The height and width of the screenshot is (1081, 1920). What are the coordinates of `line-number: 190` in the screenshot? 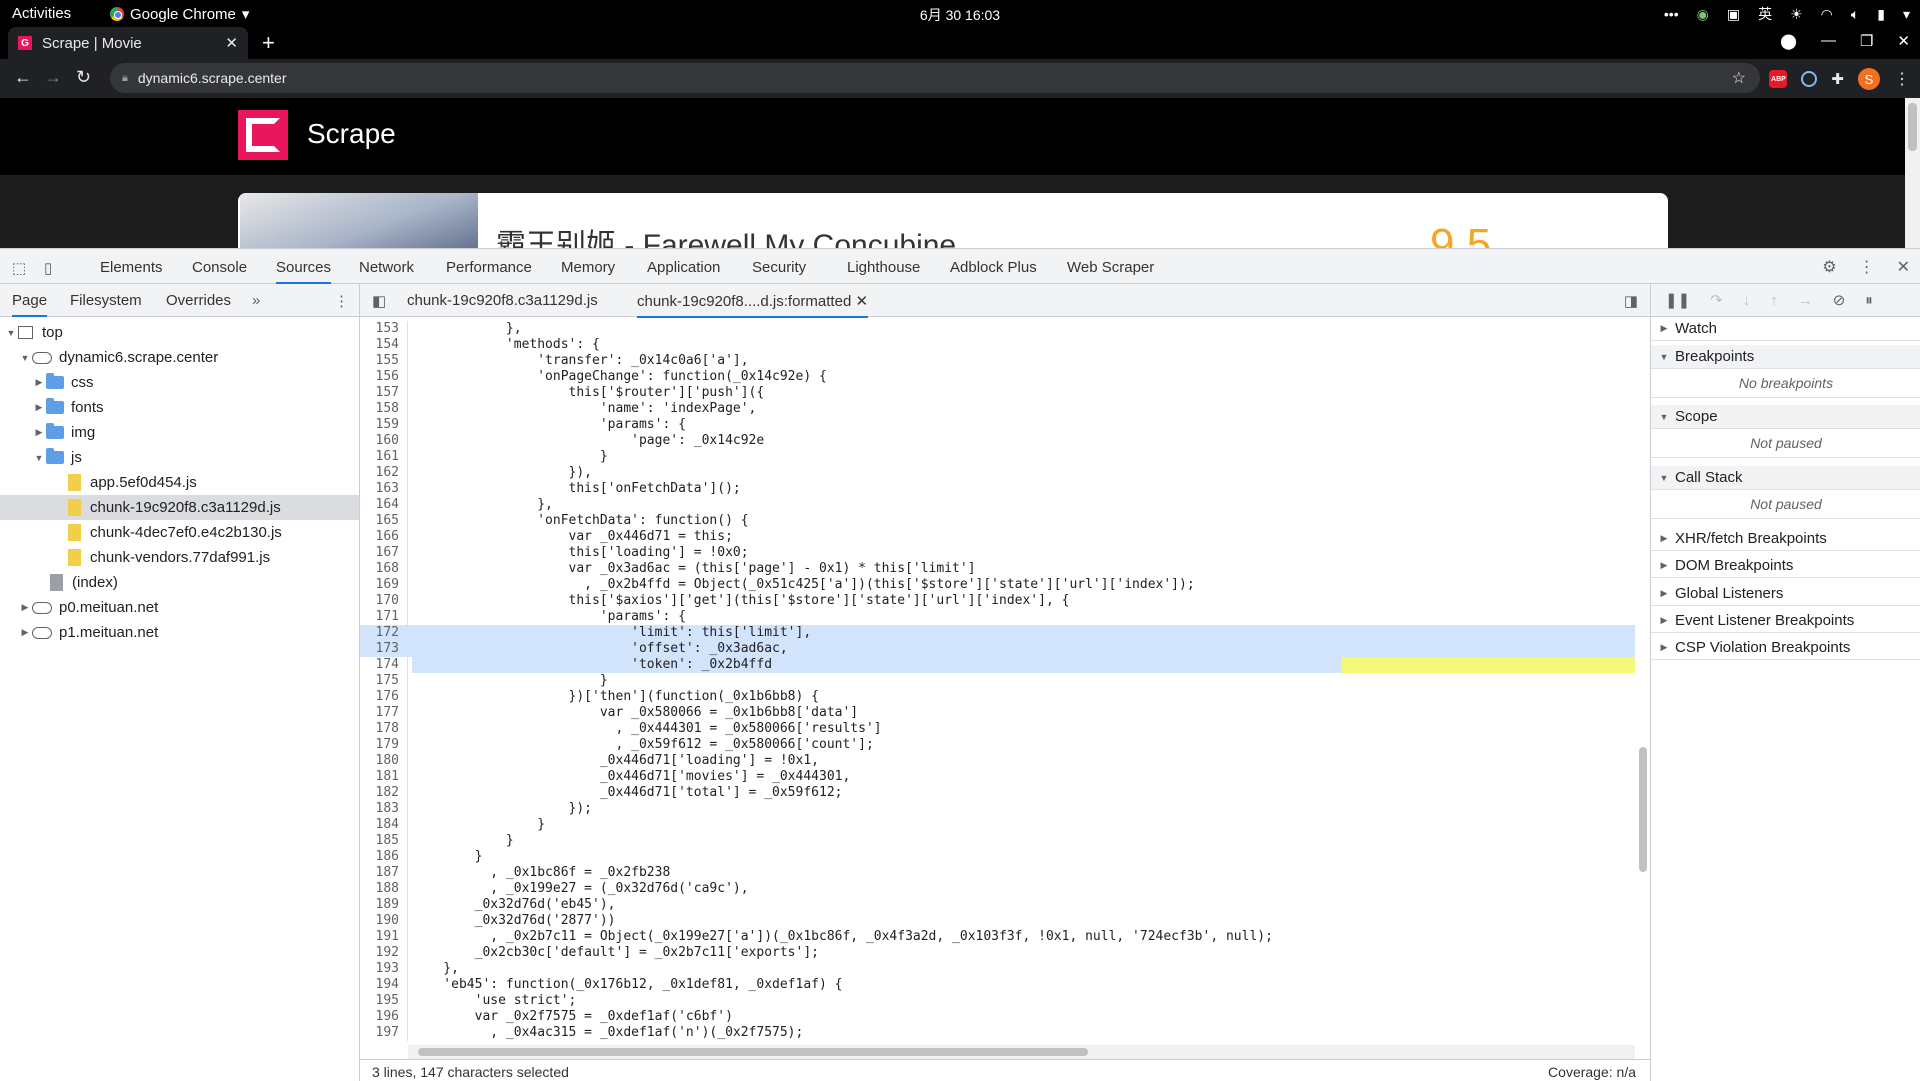 It's located at (384, 921).